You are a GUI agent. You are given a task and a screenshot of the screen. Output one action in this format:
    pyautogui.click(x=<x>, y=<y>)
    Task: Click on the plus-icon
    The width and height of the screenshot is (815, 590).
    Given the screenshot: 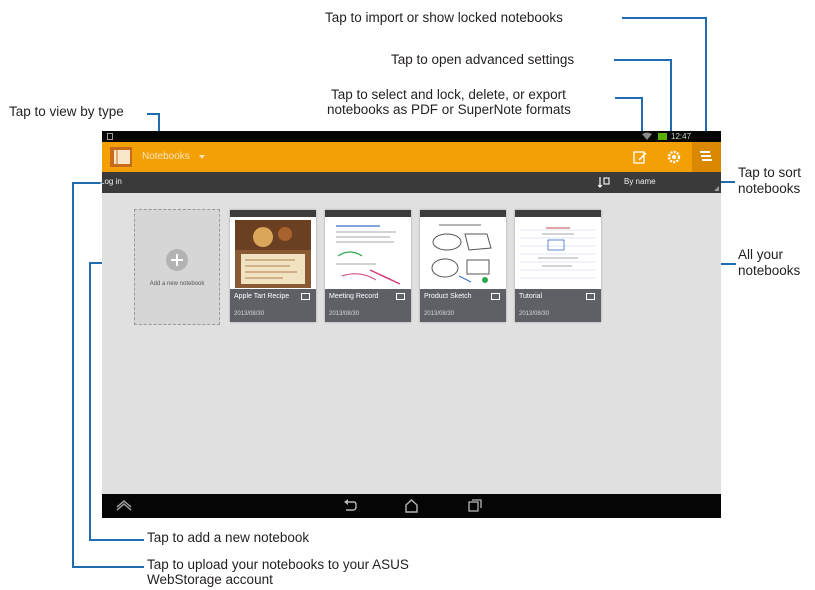 What is the action you would take?
    pyautogui.click(x=177, y=260)
    